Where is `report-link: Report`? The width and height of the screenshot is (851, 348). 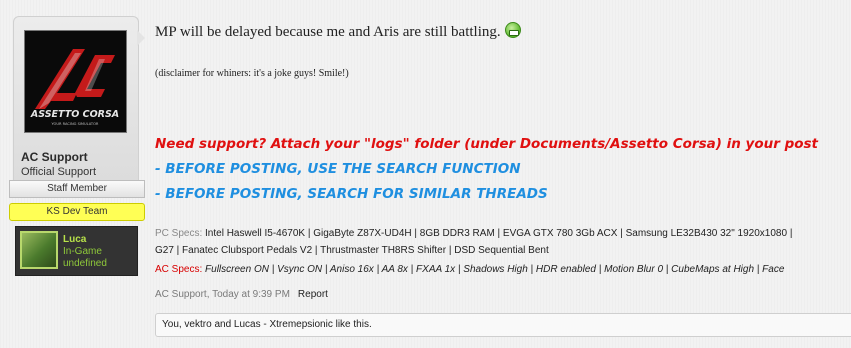 report-link: Report is located at coordinates (313, 294).